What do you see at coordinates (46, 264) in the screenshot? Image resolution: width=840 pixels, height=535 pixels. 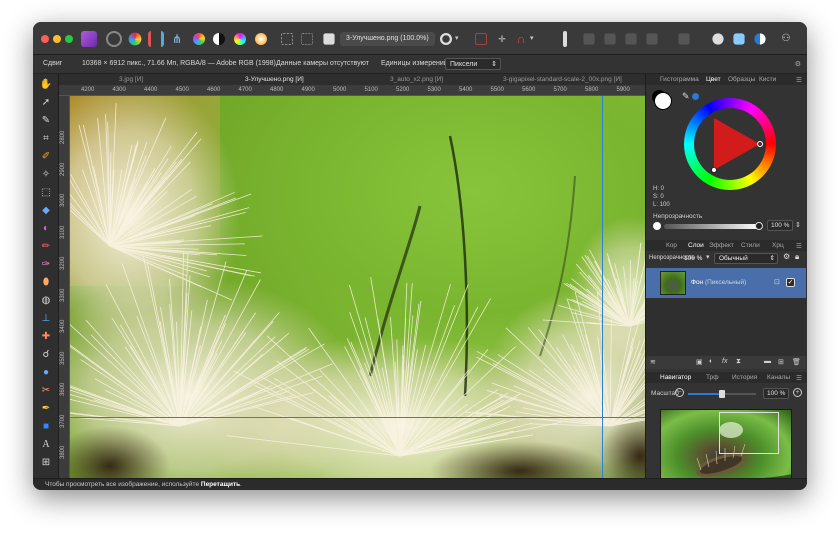 I see `erase-brush-tool-icon: ✑` at bounding box center [46, 264].